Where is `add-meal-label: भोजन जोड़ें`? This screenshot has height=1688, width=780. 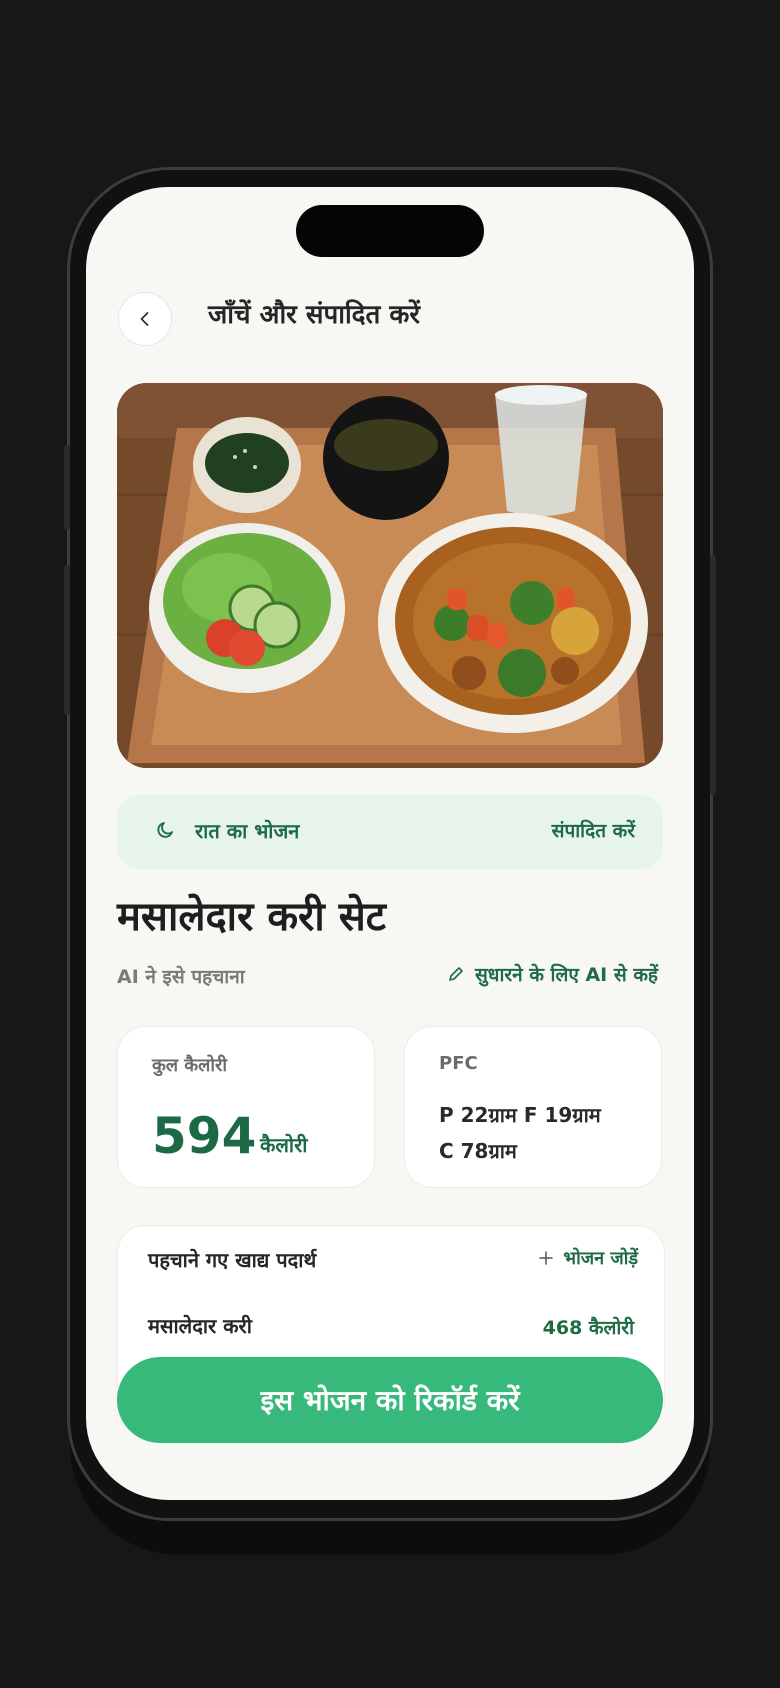
add-meal-label: भोजन जोड़ें is located at coordinates (600, 1258).